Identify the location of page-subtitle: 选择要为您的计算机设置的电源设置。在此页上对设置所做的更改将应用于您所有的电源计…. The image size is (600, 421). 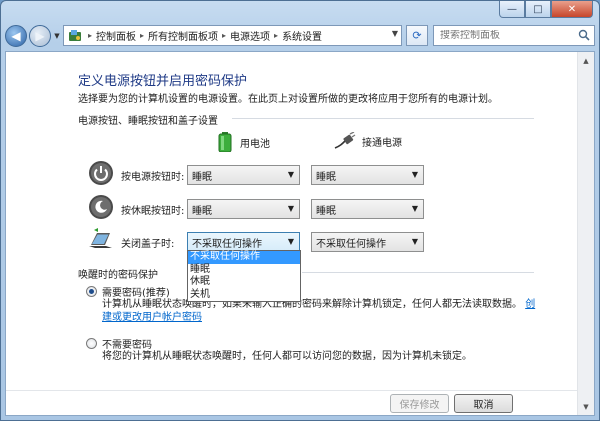
(288, 99).